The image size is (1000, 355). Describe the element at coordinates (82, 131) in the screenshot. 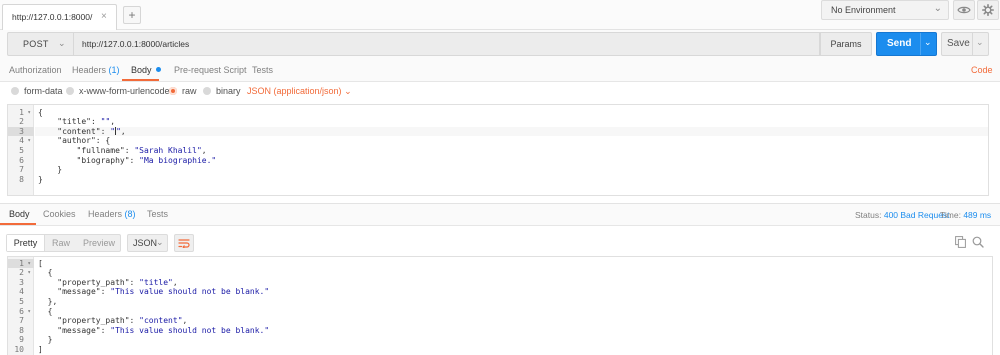

I see `code-line: "content": "",` at that location.